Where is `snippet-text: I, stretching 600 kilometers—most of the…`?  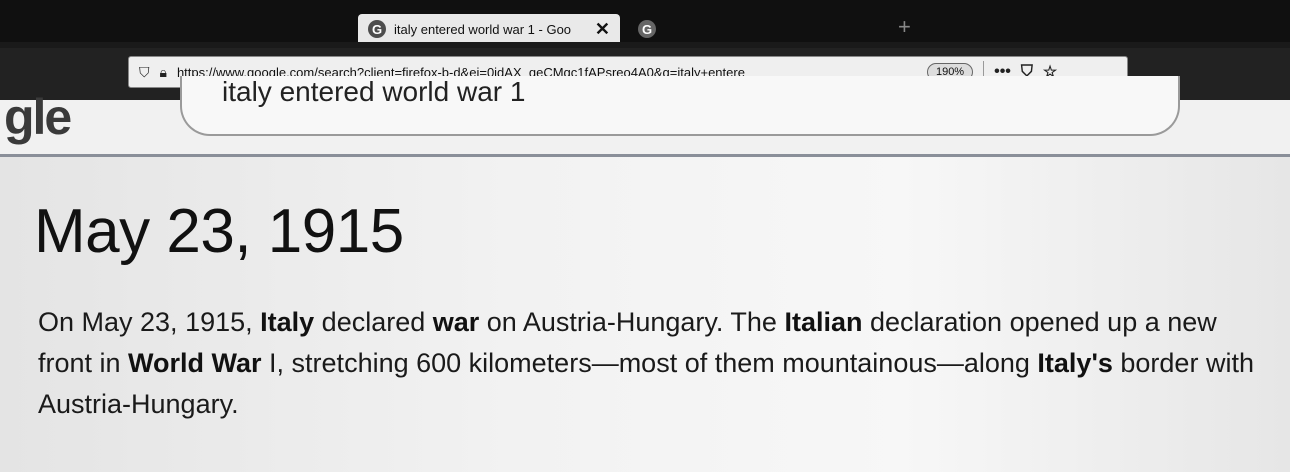 snippet-text: I, stretching 600 kilometers—most of the… is located at coordinates (649, 363).